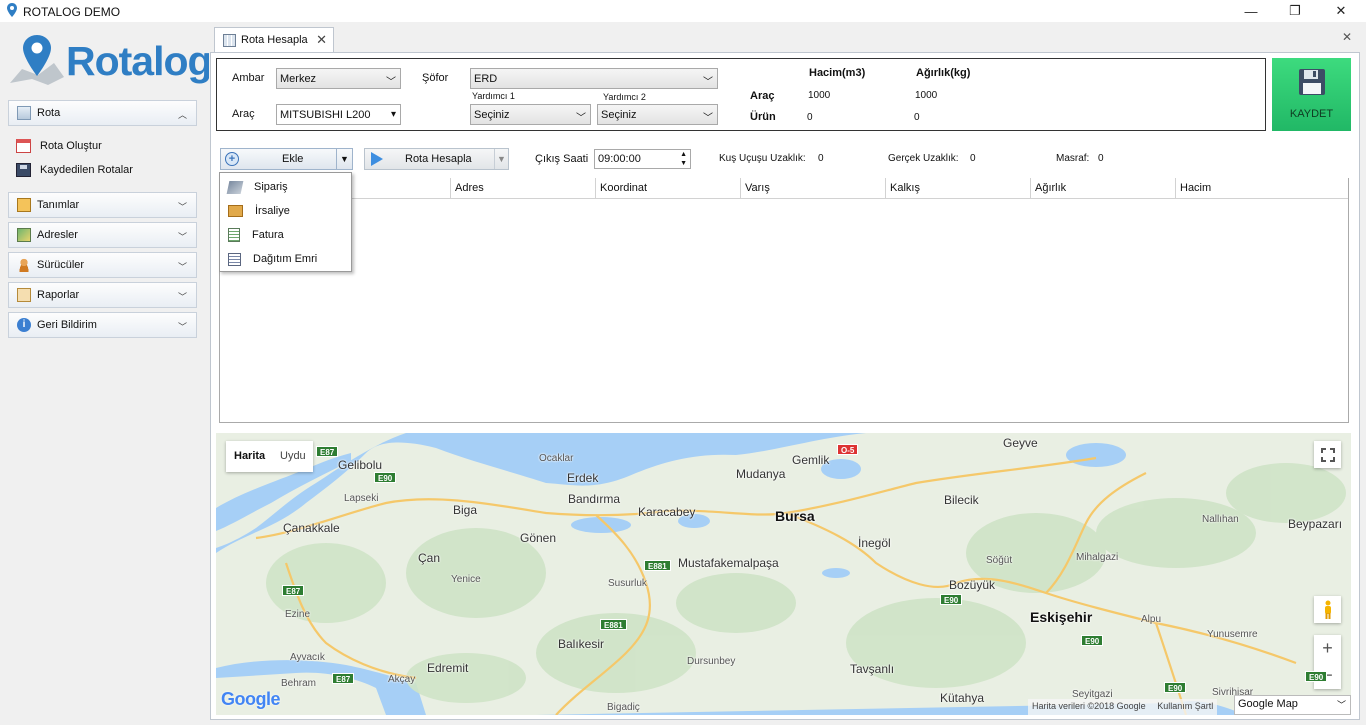 Image resolution: width=1366 pixels, height=725 pixels. Describe the element at coordinates (429, 558) in the screenshot. I see `map-place-label: Çan` at that location.